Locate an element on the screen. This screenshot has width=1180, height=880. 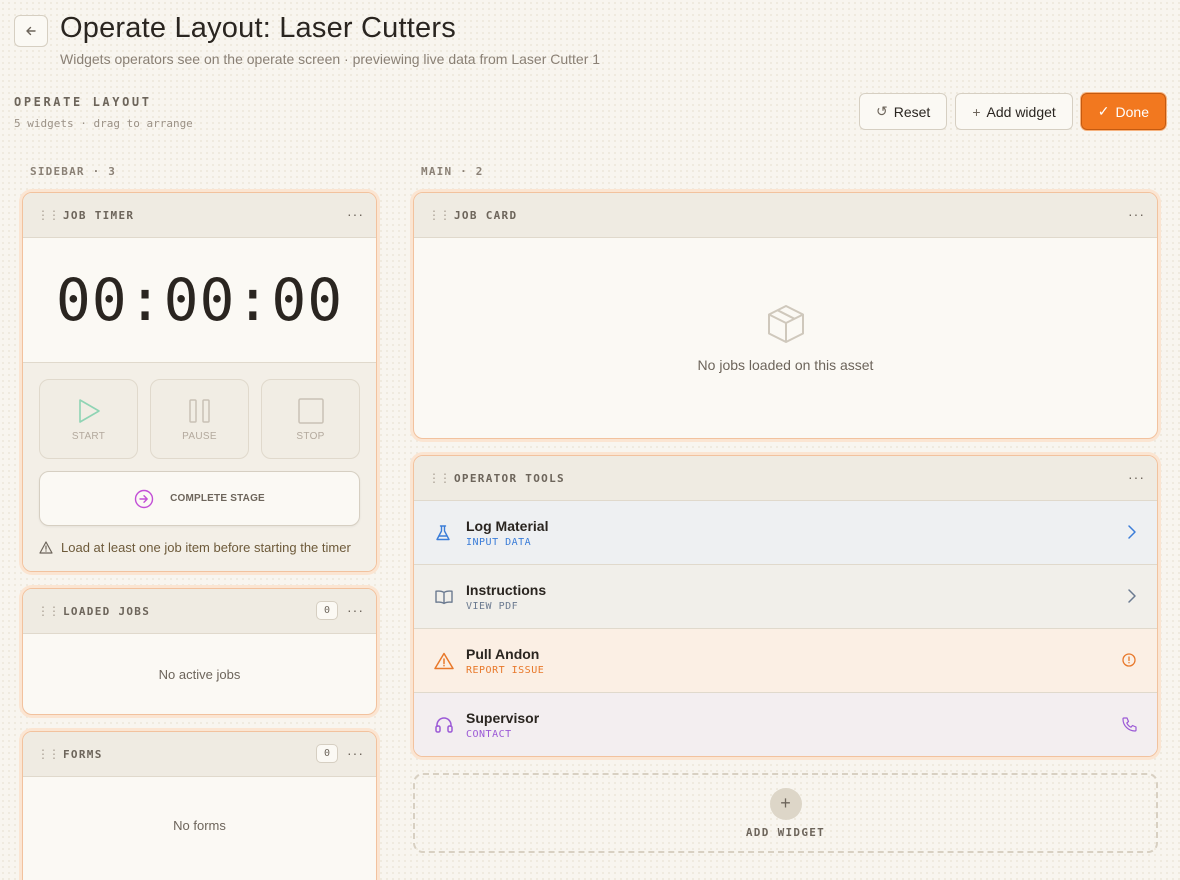
widget-title: LOADED JOBS is located at coordinates (107, 611).